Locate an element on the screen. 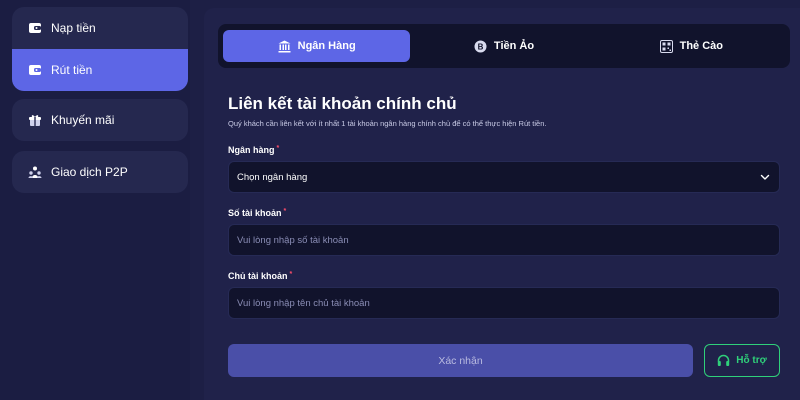 This screenshot has height=400, width=800. support-button-label: Hỗ trợ is located at coordinates (751, 360).